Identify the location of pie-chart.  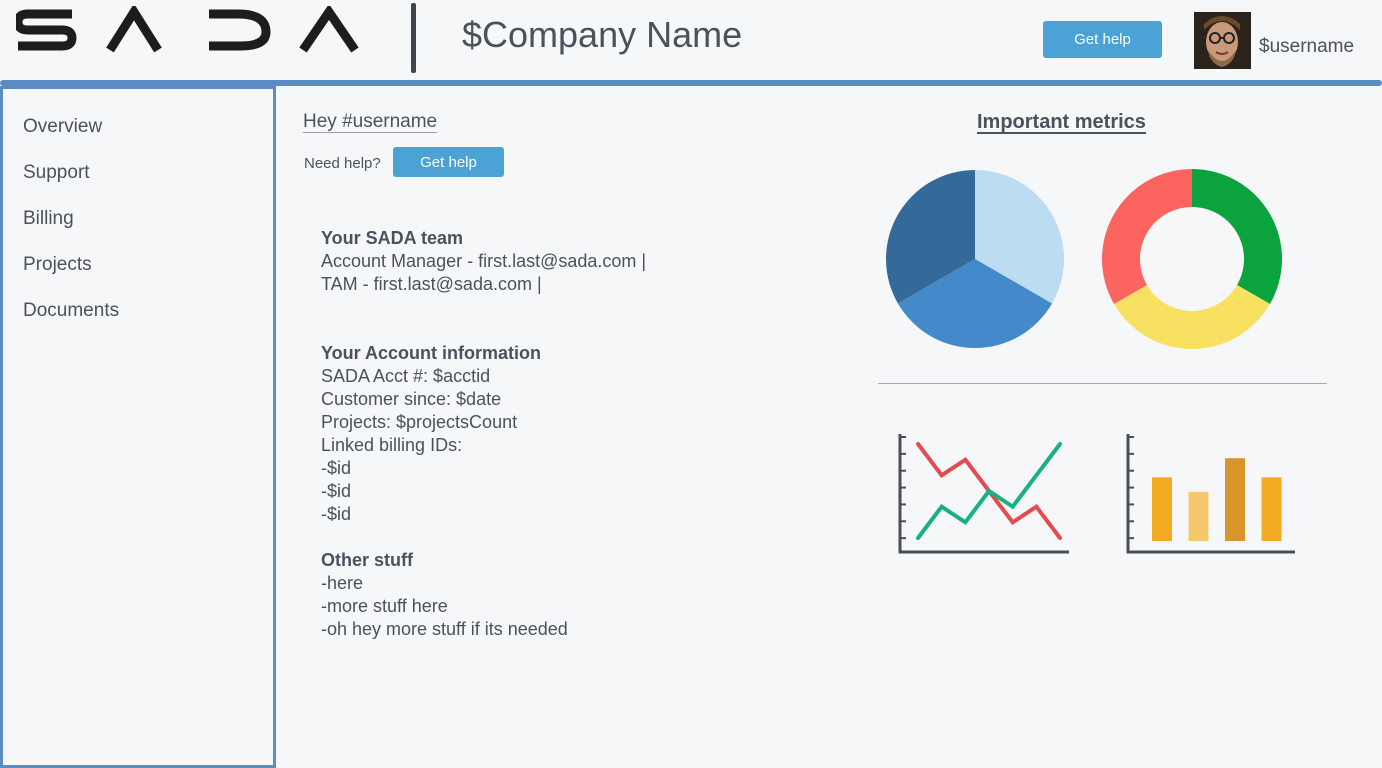
(975, 259).